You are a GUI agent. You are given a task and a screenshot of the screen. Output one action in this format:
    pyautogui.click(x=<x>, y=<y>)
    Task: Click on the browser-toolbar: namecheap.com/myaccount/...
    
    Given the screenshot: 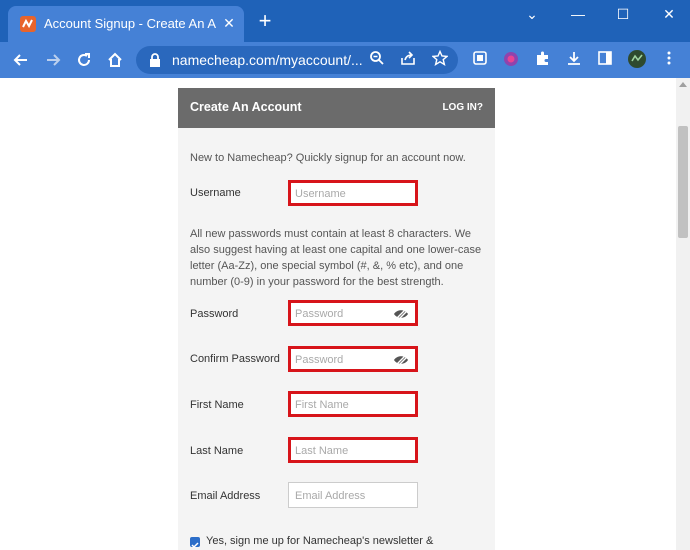 What is the action you would take?
    pyautogui.click(x=345, y=60)
    